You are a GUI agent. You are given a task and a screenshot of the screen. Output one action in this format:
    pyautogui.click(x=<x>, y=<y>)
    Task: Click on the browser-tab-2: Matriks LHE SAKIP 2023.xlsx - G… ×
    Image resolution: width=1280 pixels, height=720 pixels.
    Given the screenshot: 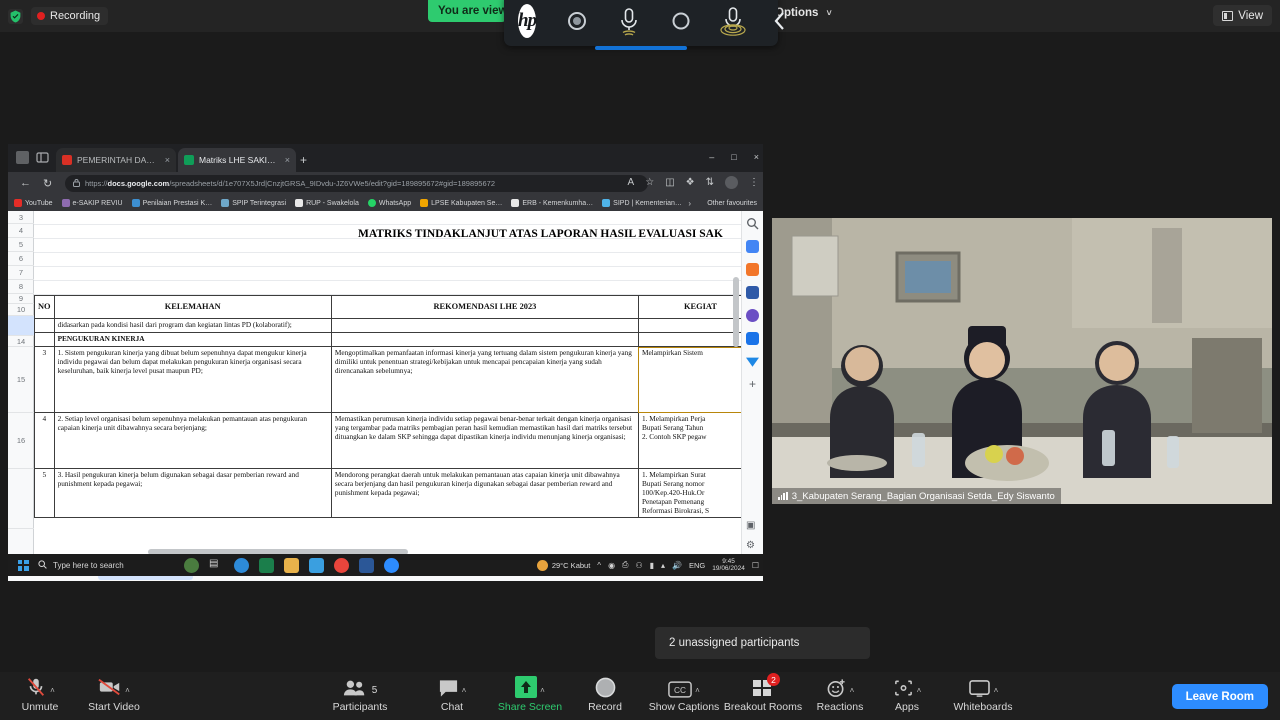 What is the action you would take?
    pyautogui.click(x=237, y=160)
    